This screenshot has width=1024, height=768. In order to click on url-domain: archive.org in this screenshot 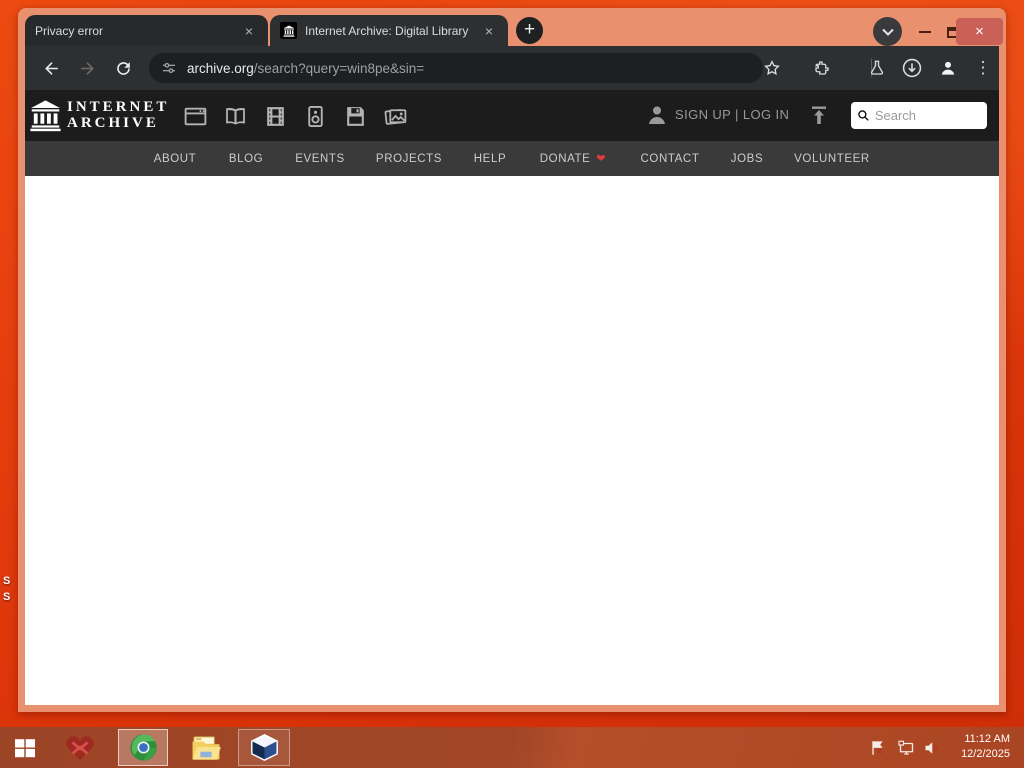, I will do `click(220, 68)`.